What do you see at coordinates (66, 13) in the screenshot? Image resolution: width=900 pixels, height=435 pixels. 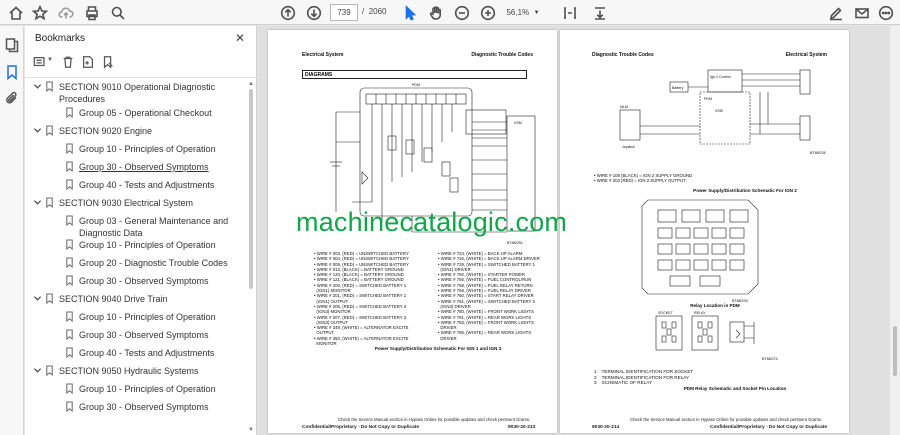 I see `cloud-upload-icon` at bounding box center [66, 13].